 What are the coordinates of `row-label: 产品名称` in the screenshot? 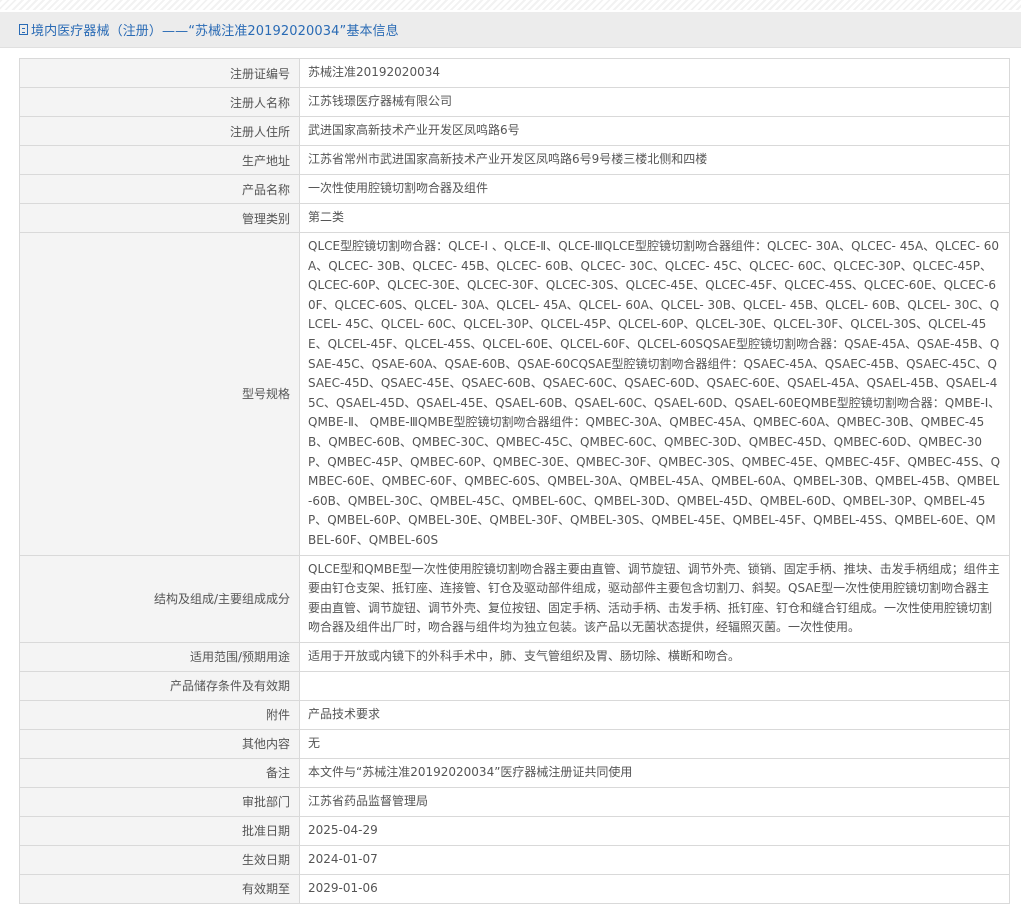 It's located at (159, 189).